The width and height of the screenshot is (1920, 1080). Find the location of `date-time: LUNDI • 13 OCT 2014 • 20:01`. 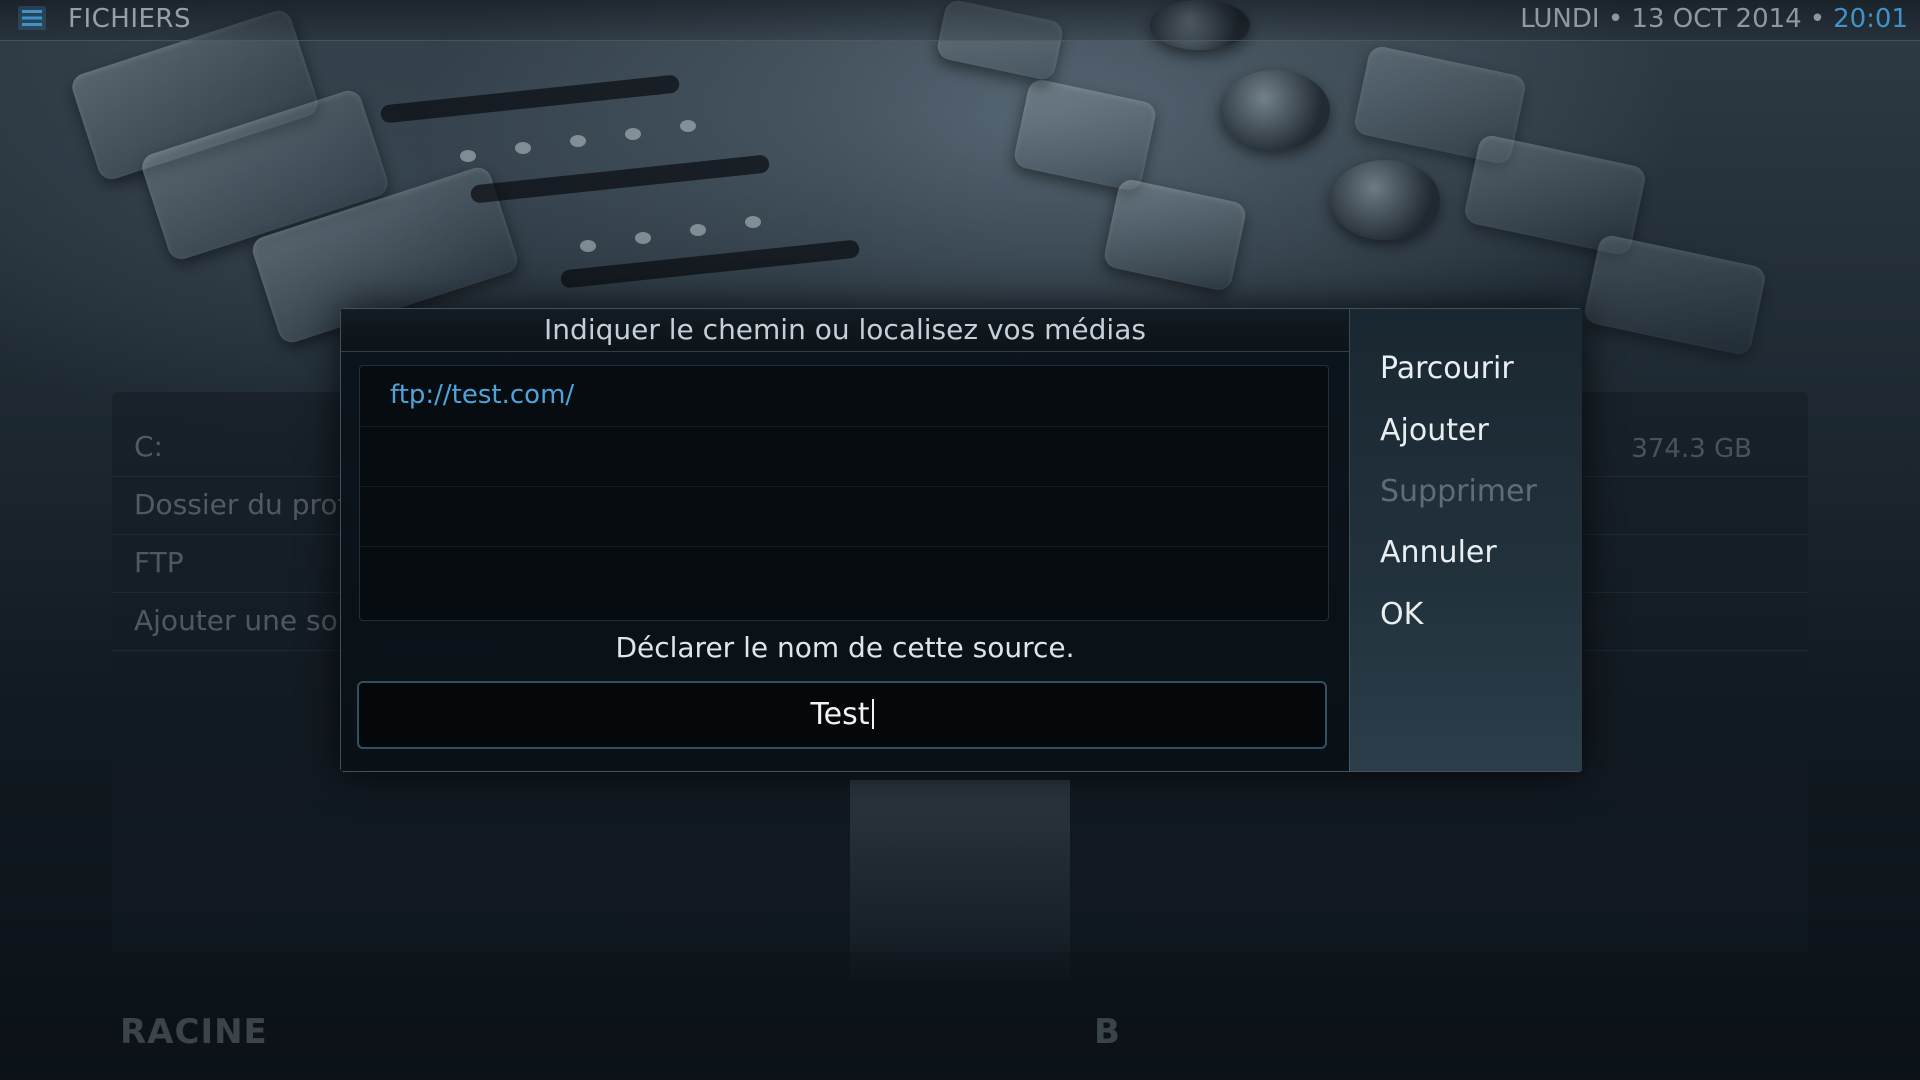

date-time: LUNDI • 13 OCT 2014 • 20:01 is located at coordinates (1714, 19).